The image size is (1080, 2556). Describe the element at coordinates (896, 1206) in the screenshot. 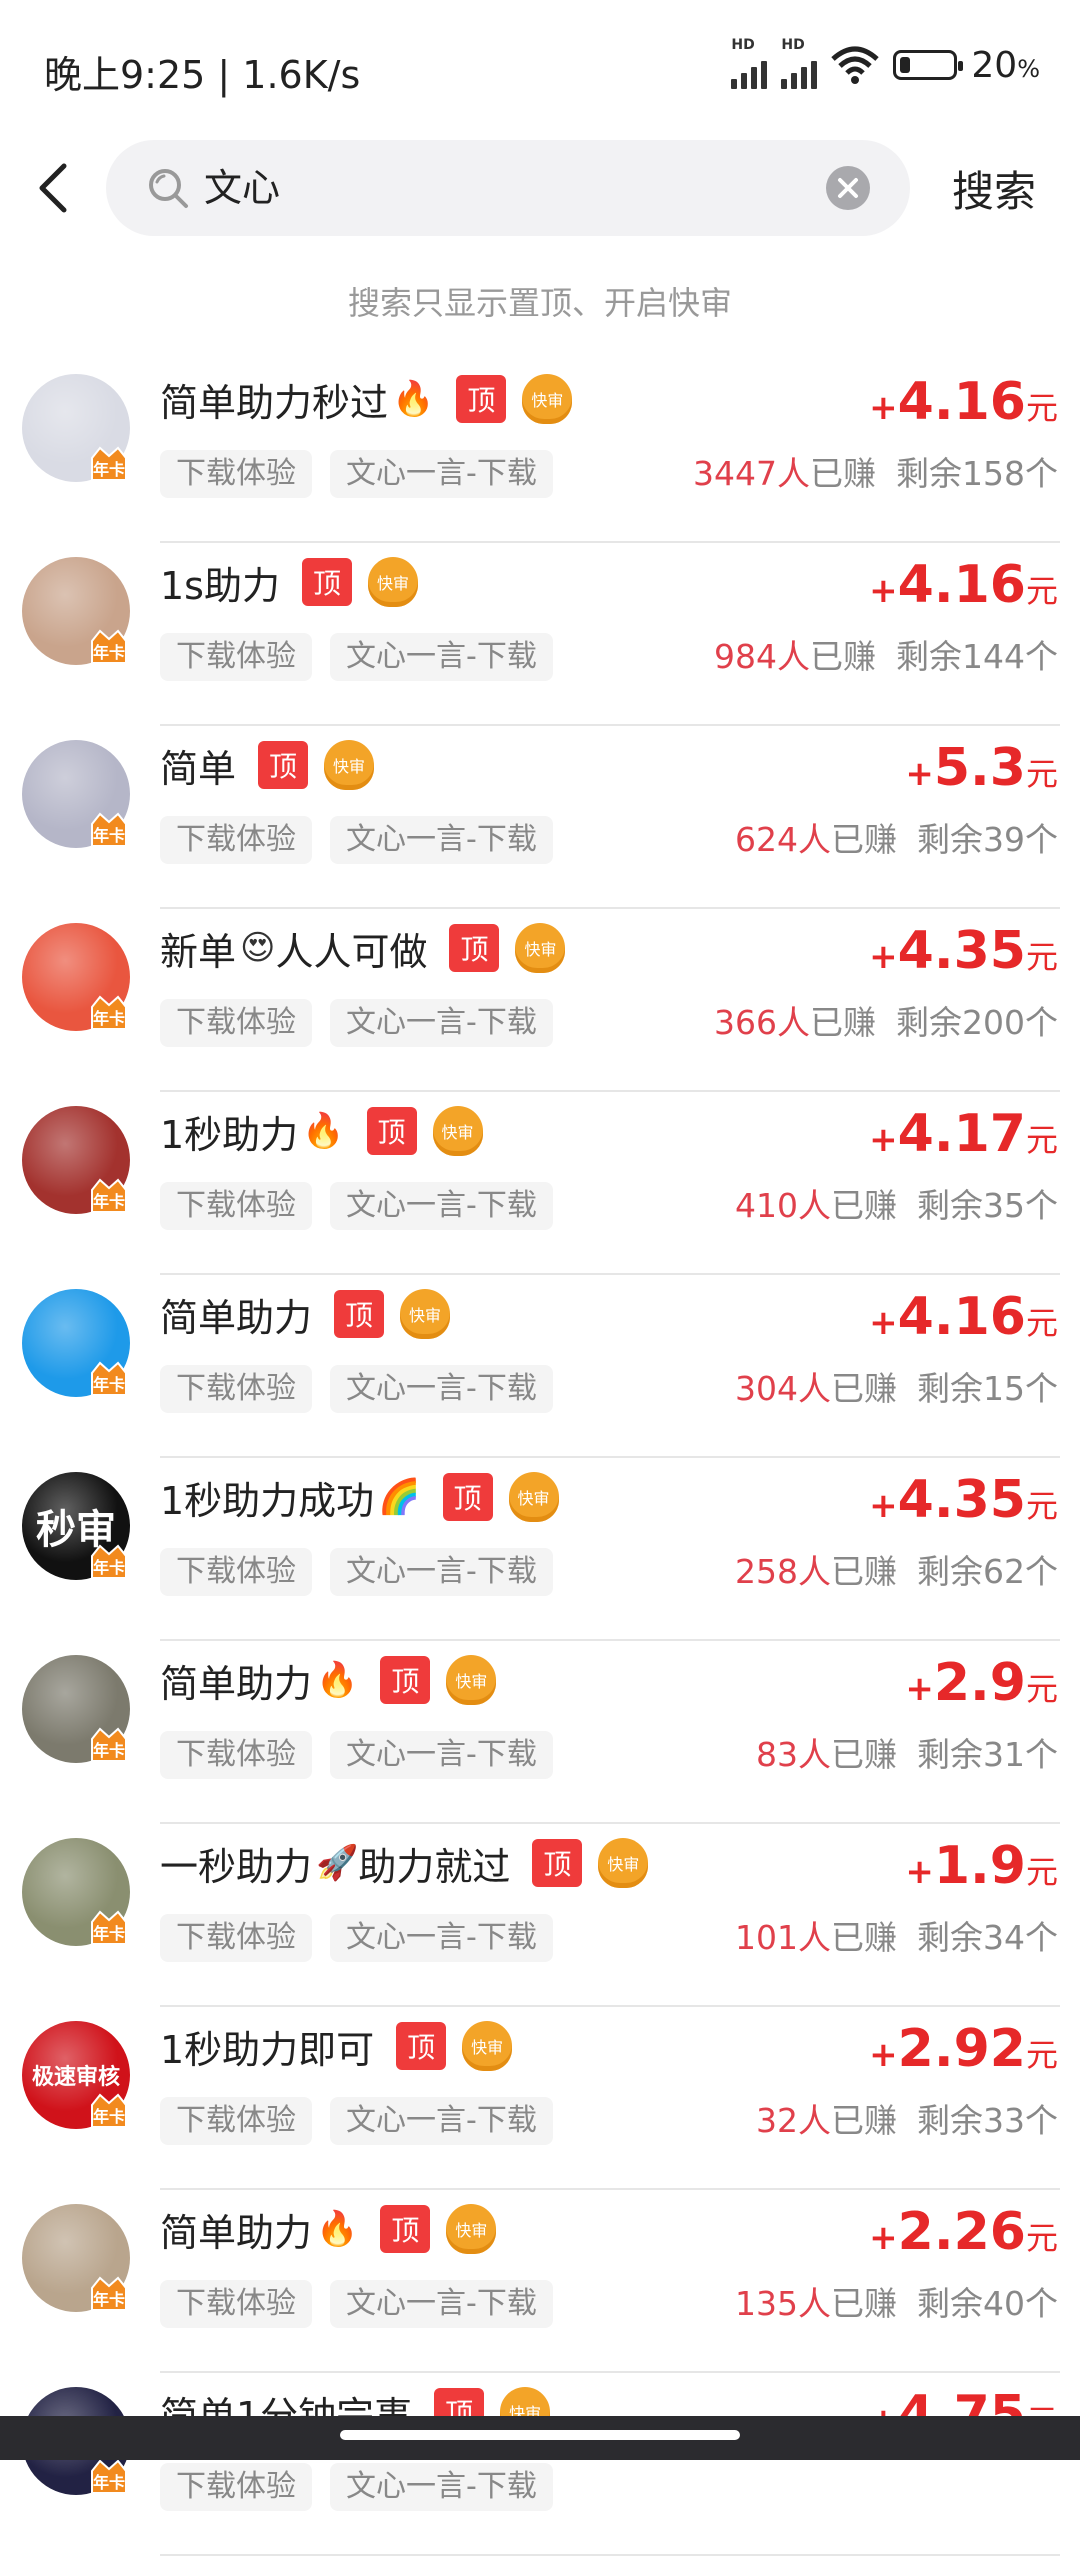

I see `task-stats: 410人已赚 剩余35个` at that location.